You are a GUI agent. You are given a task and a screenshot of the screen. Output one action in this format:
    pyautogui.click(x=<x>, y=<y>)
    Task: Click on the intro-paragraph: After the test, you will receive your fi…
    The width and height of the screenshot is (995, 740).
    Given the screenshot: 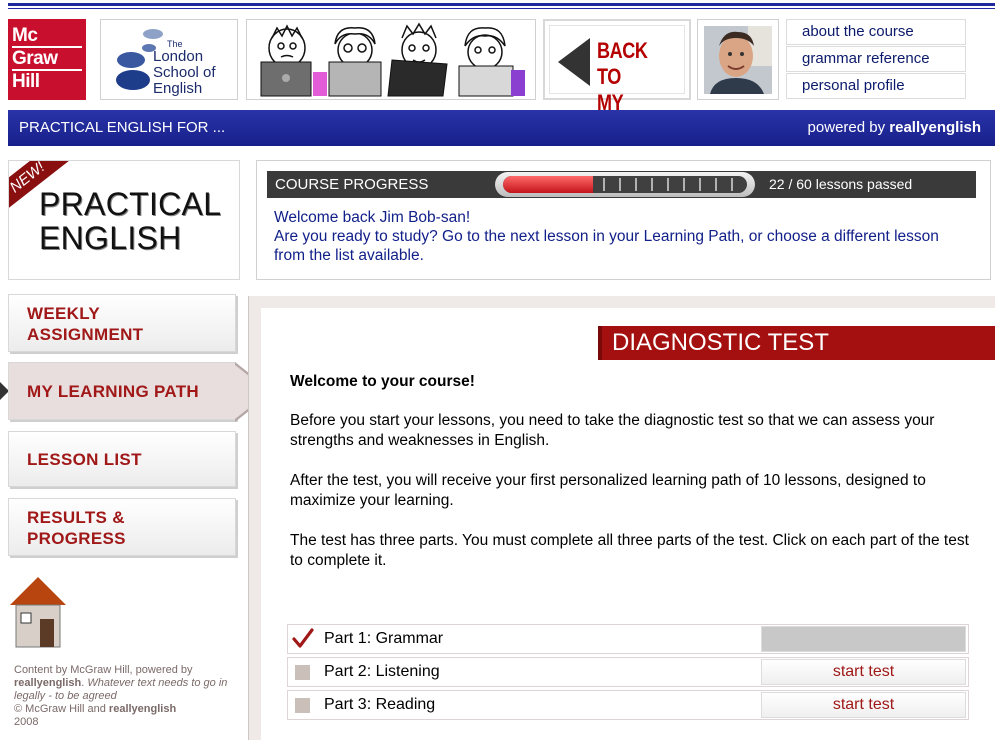 What is the action you would take?
    pyautogui.click(x=608, y=490)
    